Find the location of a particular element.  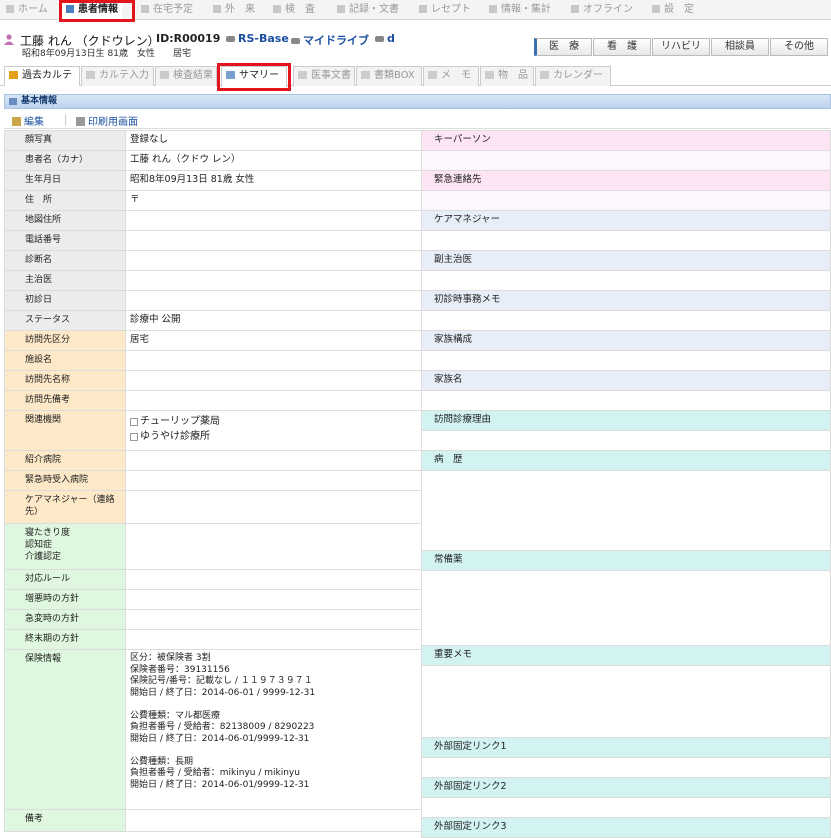

record-icon is located at coordinates (341, 9).